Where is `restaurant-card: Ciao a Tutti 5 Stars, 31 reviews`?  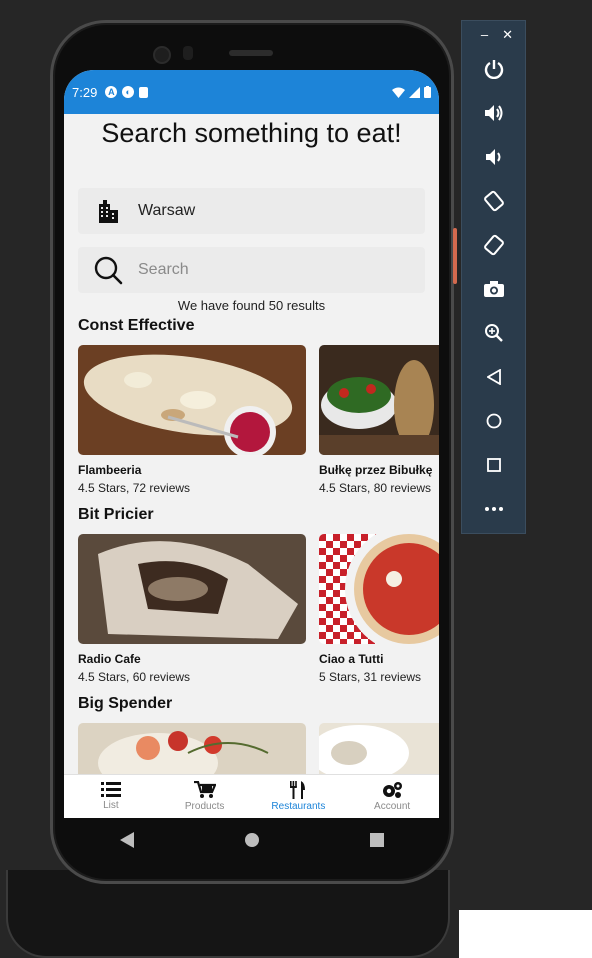 restaurant-card: Ciao a Tutti 5 Stars, 31 reviews is located at coordinates (379, 609).